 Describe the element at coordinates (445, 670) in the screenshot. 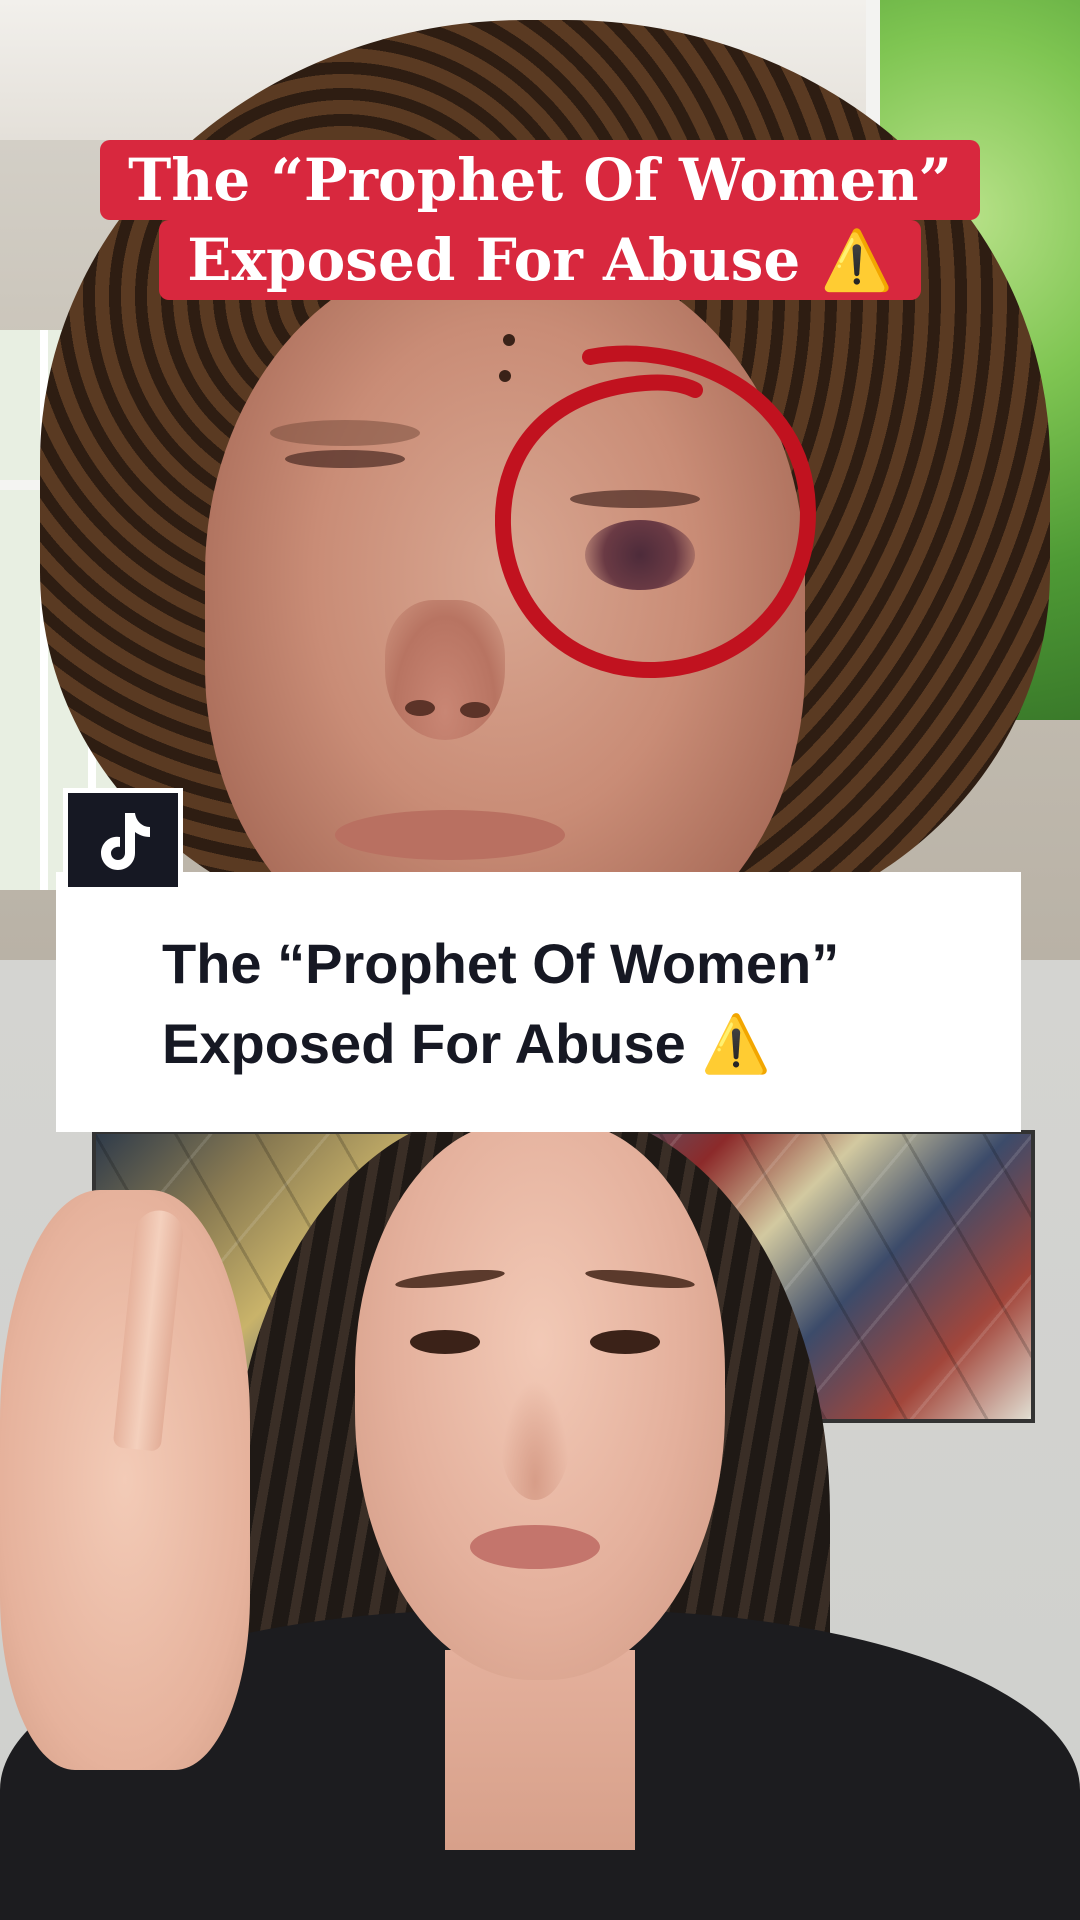

I see `nose` at that location.